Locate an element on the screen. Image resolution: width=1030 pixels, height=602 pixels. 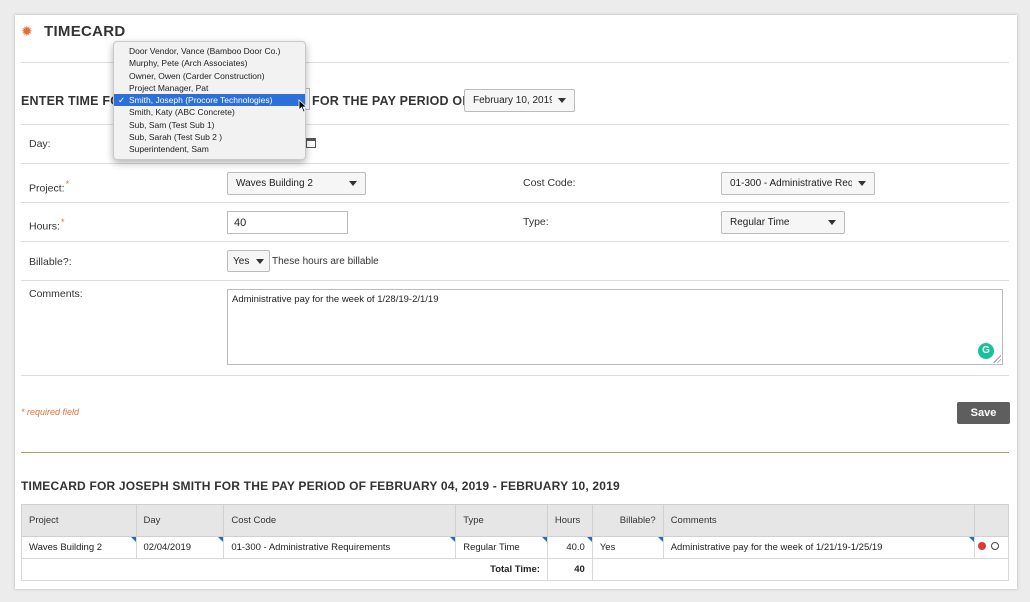
cost-code-value: 01-300 - Administrative Requir is located at coordinates (791, 183).